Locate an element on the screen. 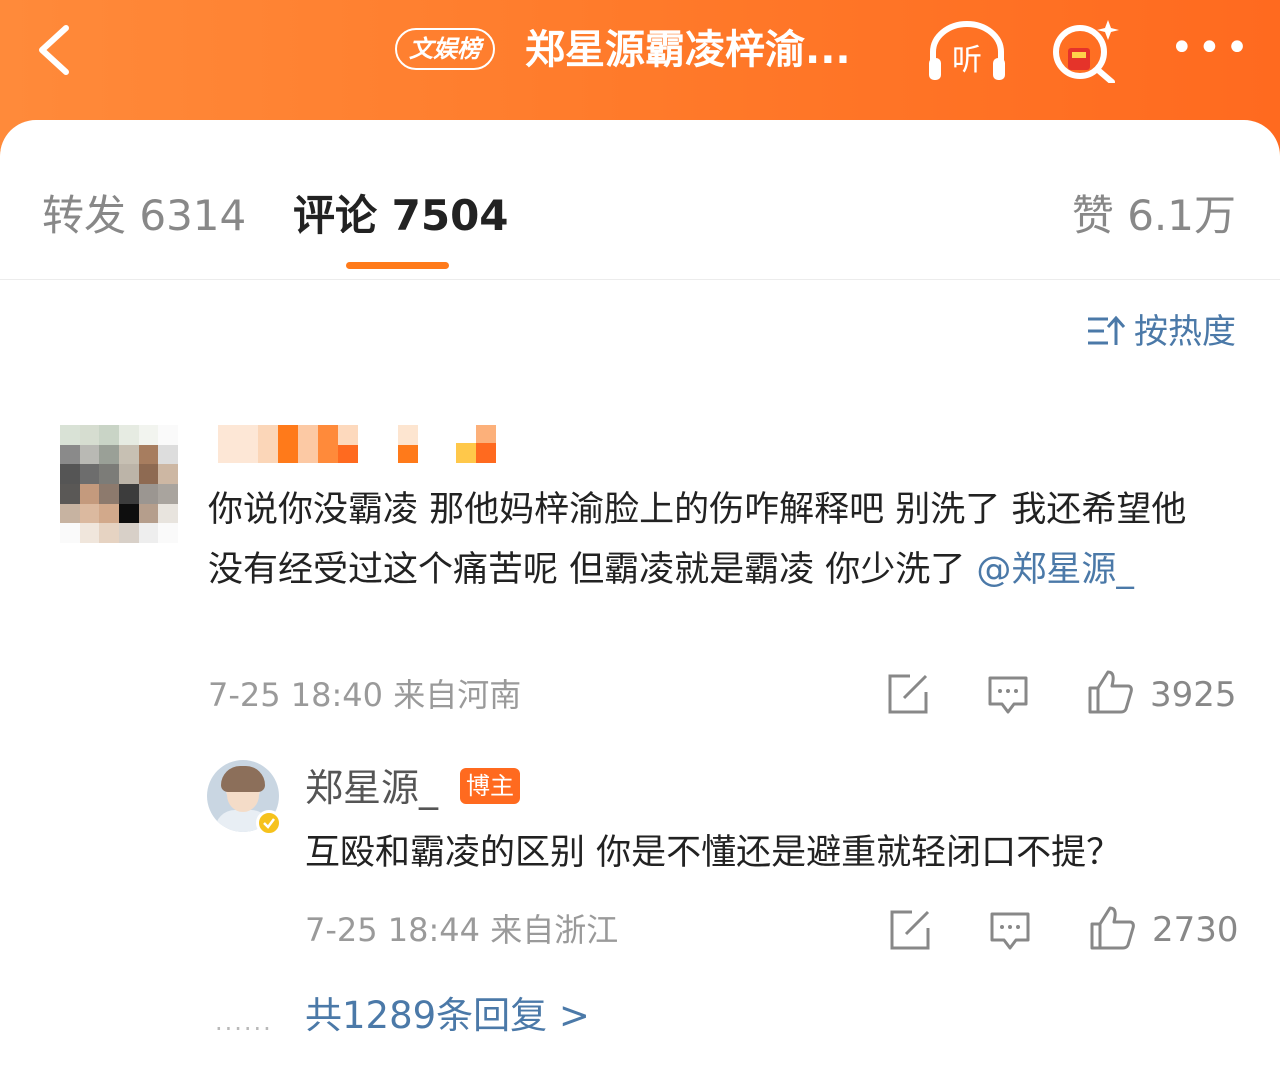 The width and height of the screenshot is (1280, 1071). gift-search-icon is located at coordinates (1086, 52).